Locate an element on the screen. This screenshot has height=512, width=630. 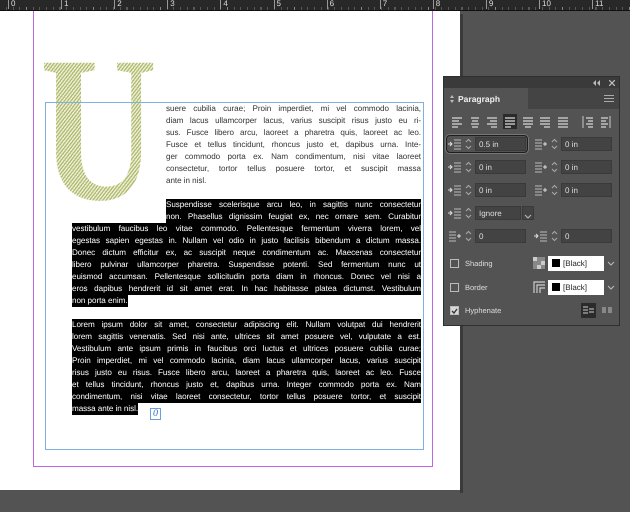
text-line: ger commodo porta ex. Nam condimentum, nisi vitae laoreet is located at coordinates (293, 157).